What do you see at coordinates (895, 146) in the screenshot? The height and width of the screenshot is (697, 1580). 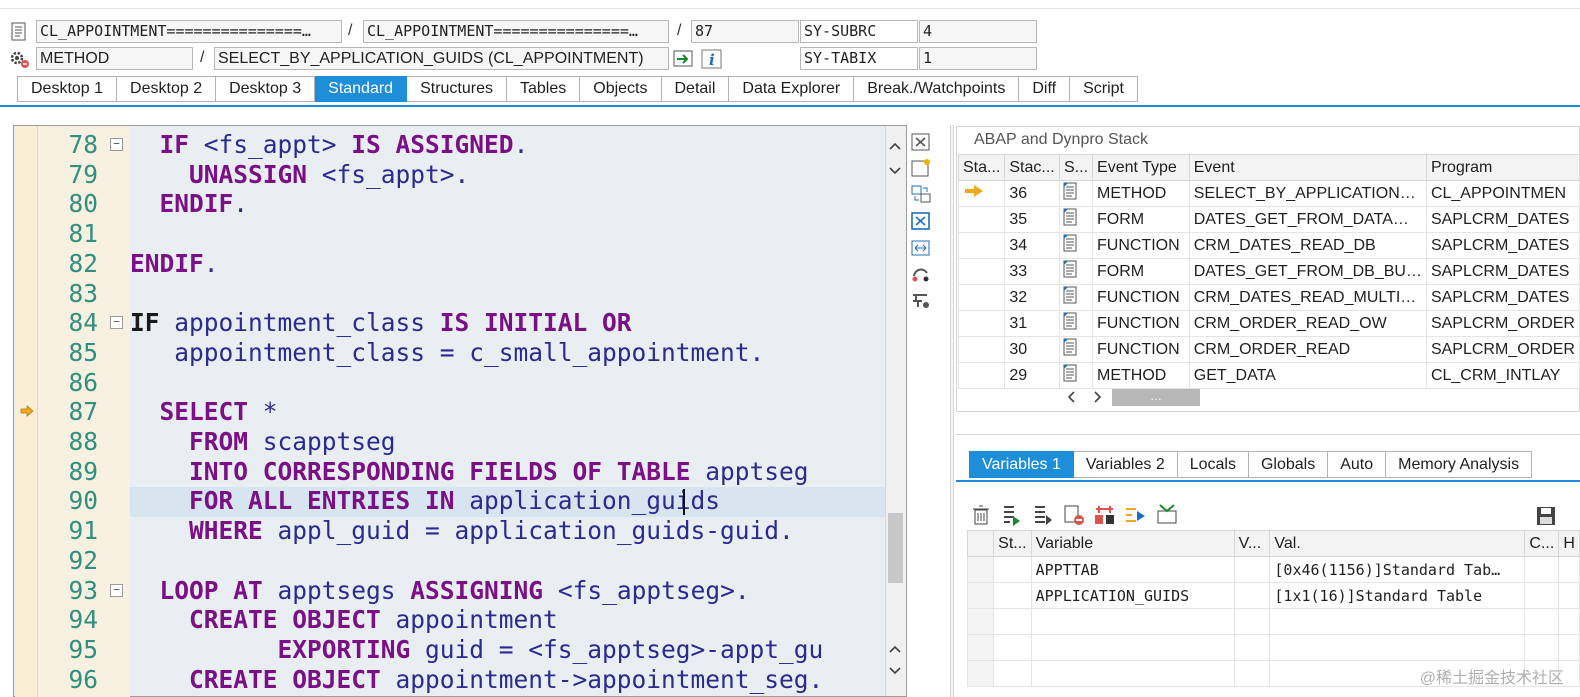 I see `scroll-up-icon` at bounding box center [895, 146].